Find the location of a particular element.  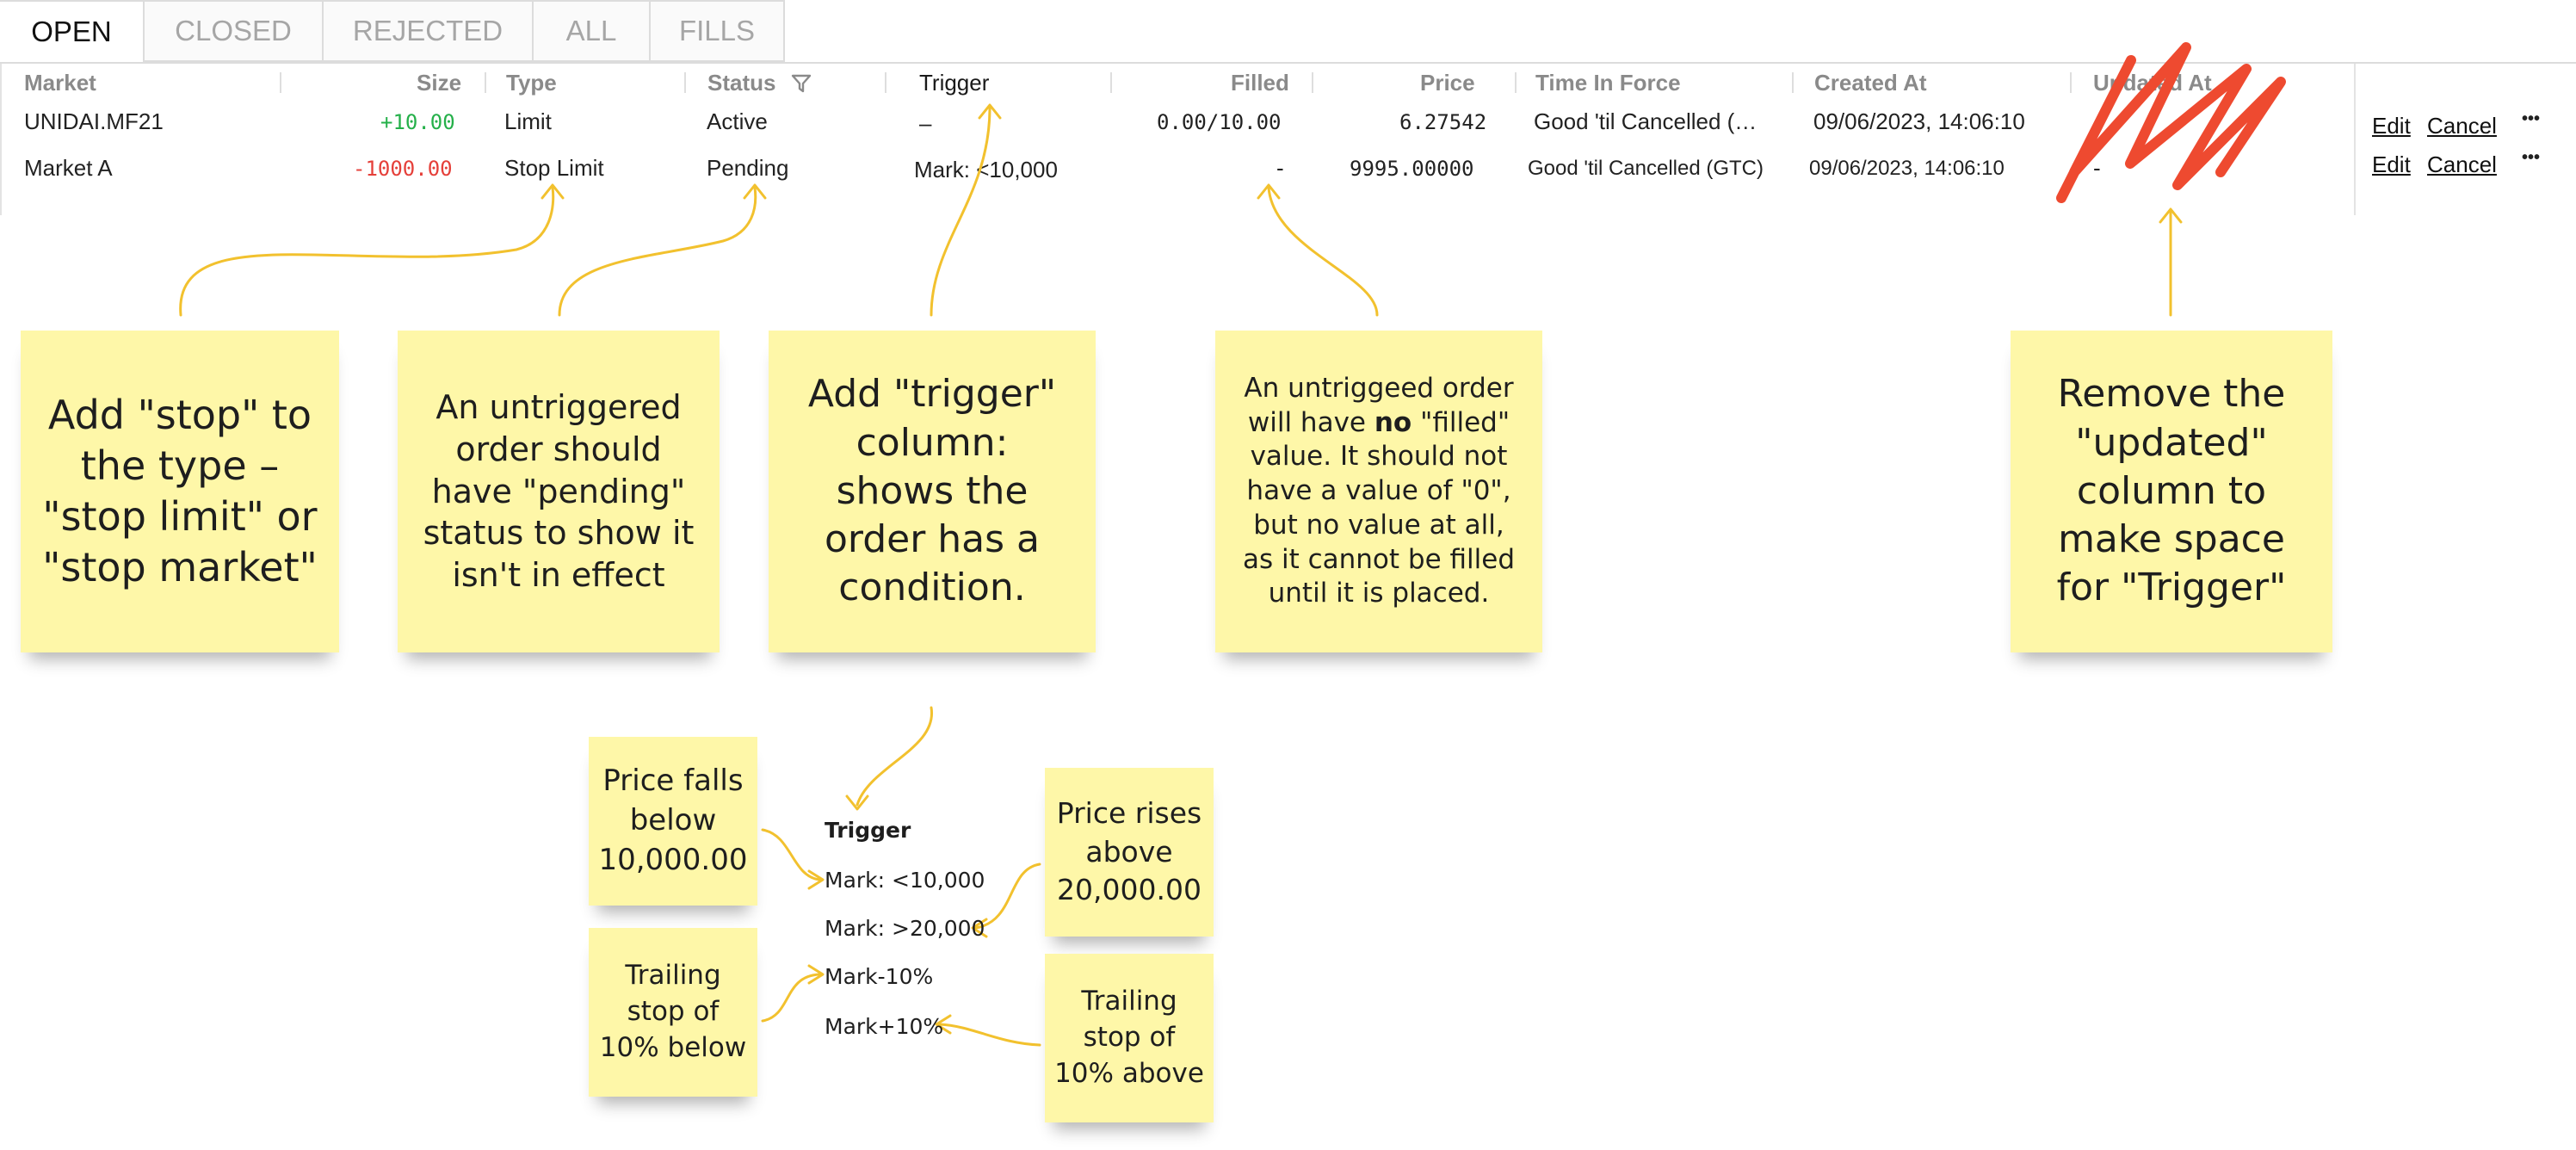

note-line: Price falls is located at coordinates (673, 781).